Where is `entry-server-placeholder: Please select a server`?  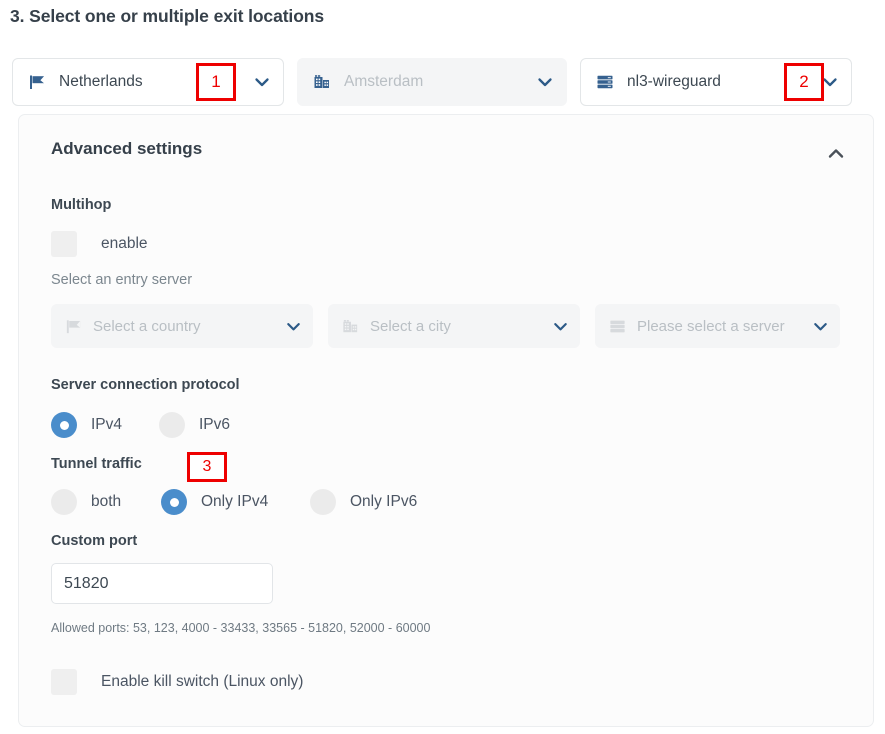 entry-server-placeholder: Please select a server is located at coordinates (711, 326).